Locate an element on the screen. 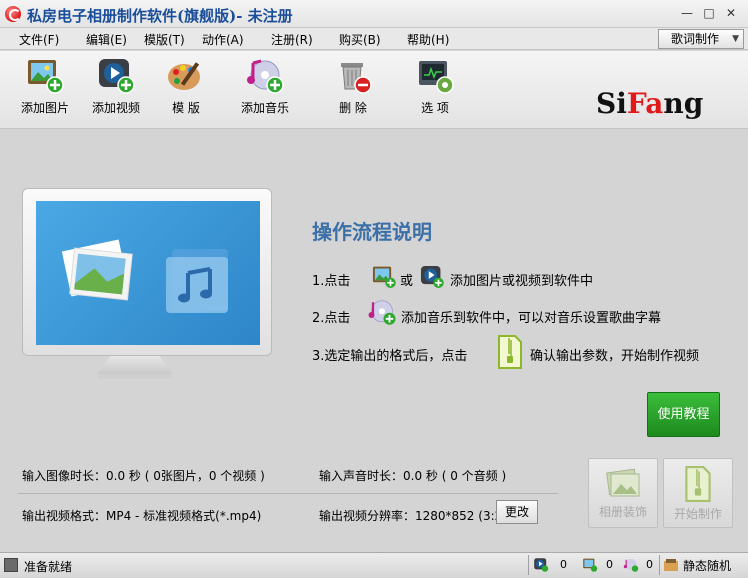 Image resolution: width=748 pixels, height=578 pixels. step1-add-image-icon is located at coordinates (384, 277).